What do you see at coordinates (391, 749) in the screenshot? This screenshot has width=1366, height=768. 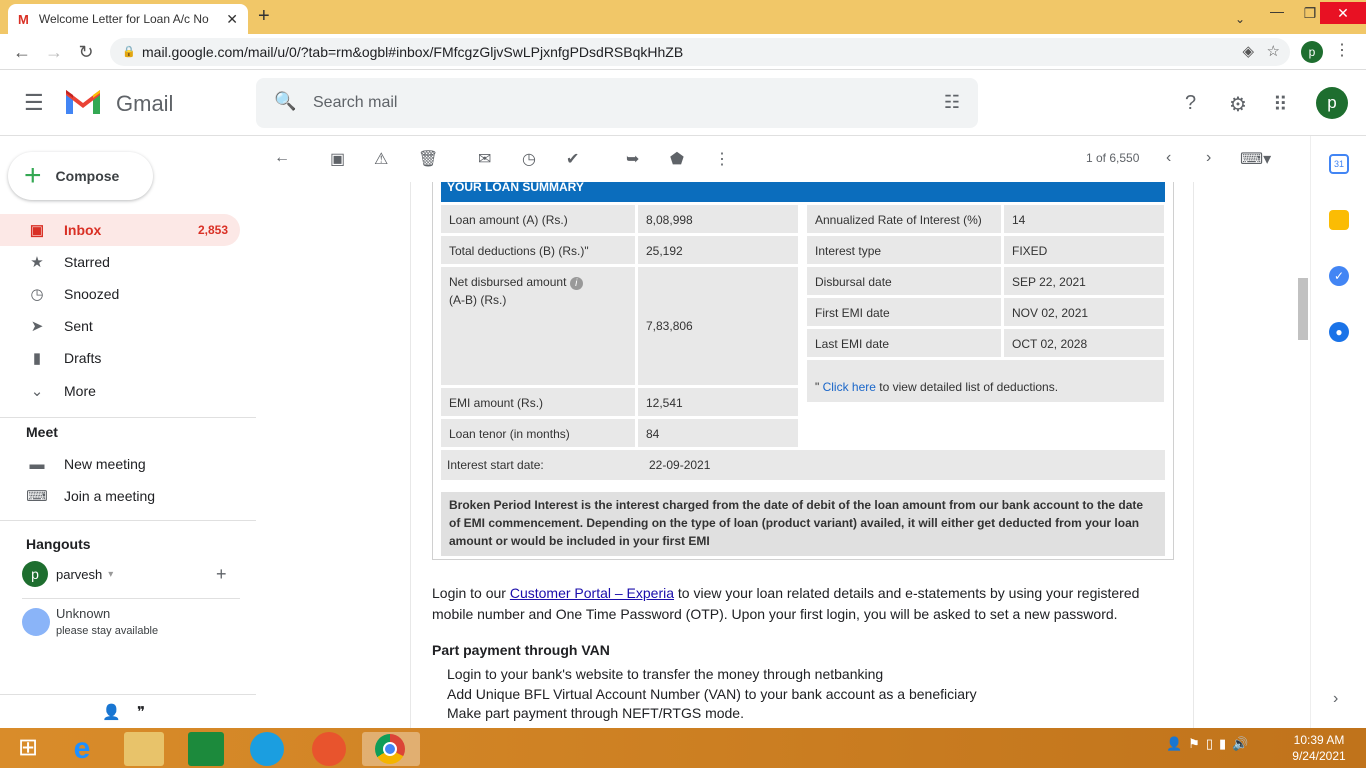 I see `chrome-taskbar-button` at bounding box center [391, 749].